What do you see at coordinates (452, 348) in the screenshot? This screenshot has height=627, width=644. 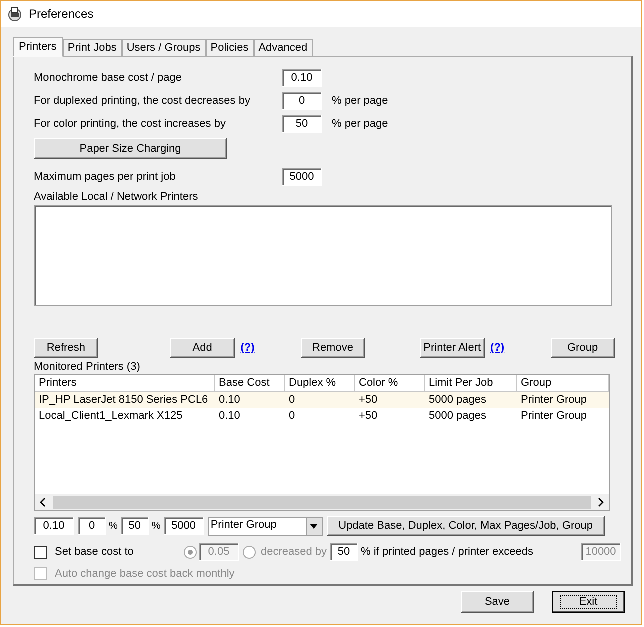 I see `action-button: Printer Alert` at bounding box center [452, 348].